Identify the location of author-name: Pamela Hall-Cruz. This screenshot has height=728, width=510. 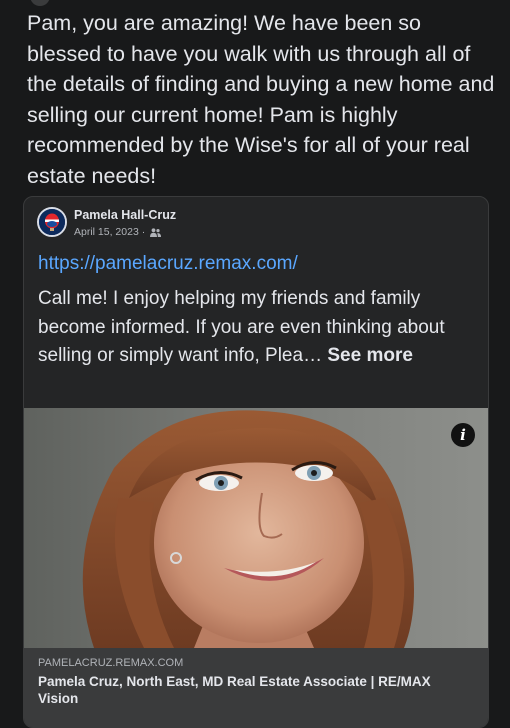
(125, 215).